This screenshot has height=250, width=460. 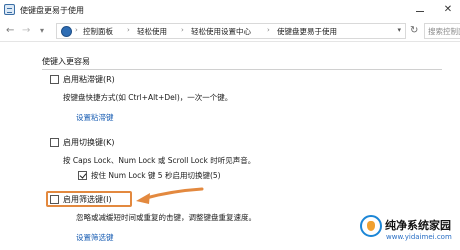 I want to click on breadcrumb-item-keyboard: 使键盘更易于使用, so click(x=307, y=31).